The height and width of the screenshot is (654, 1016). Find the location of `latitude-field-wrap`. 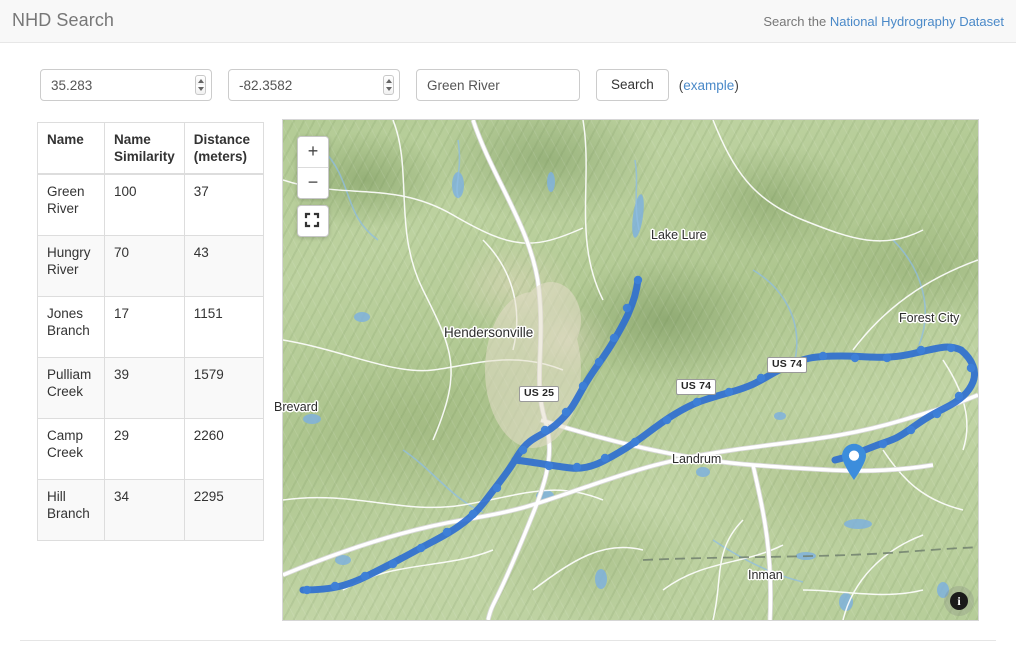

latitude-field-wrap is located at coordinates (126, 85).